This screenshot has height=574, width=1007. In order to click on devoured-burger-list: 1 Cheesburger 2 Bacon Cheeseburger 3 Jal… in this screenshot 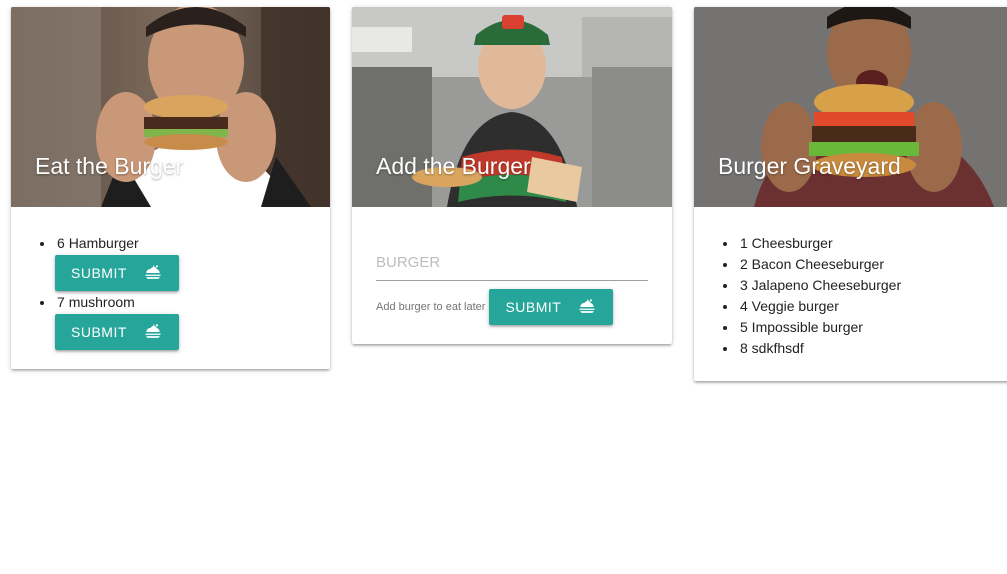, I will do `click(859, 296)`.